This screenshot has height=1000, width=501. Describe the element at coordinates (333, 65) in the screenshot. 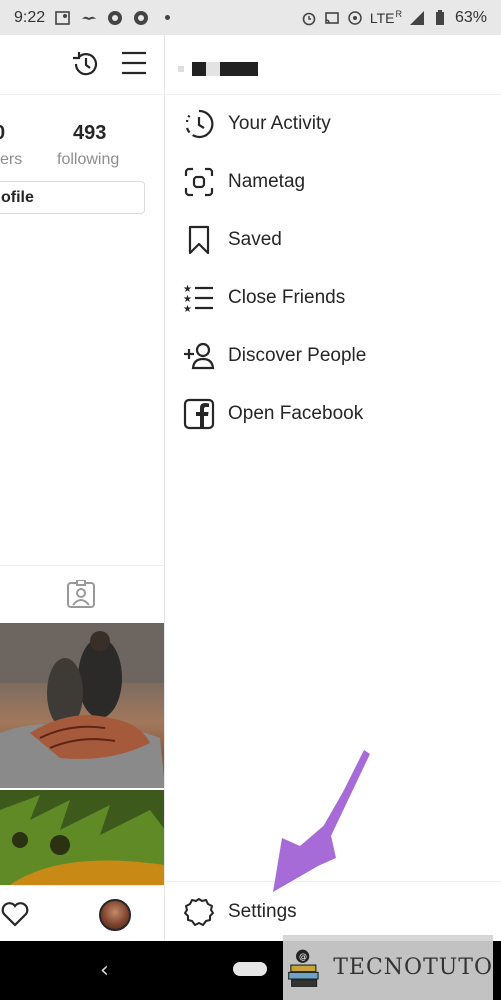

I see `drawer-header` at that location.